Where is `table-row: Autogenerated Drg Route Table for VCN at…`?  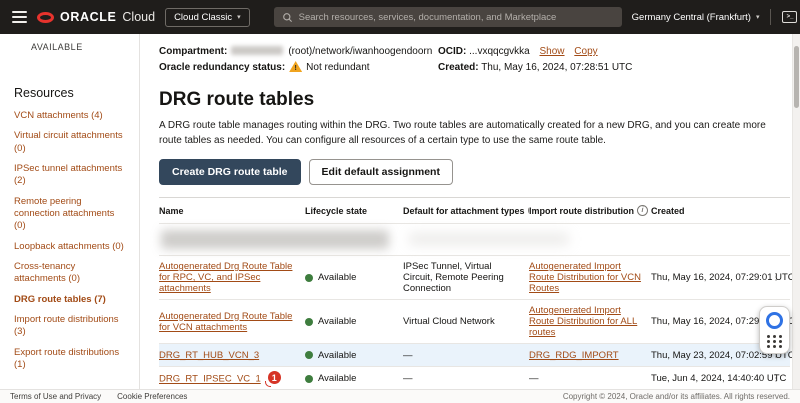
table-row: Autogenerated Drg Route Table for VCN at… is located at coordinates (475, 322).